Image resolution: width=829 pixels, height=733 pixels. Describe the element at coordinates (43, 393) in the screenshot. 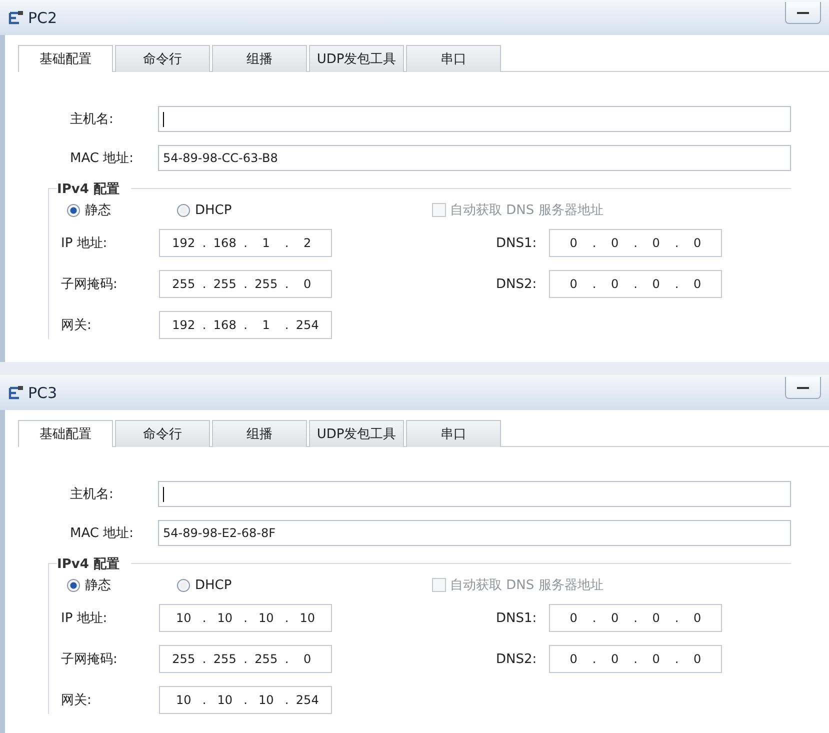

I see `window-title: PC3` at that location.